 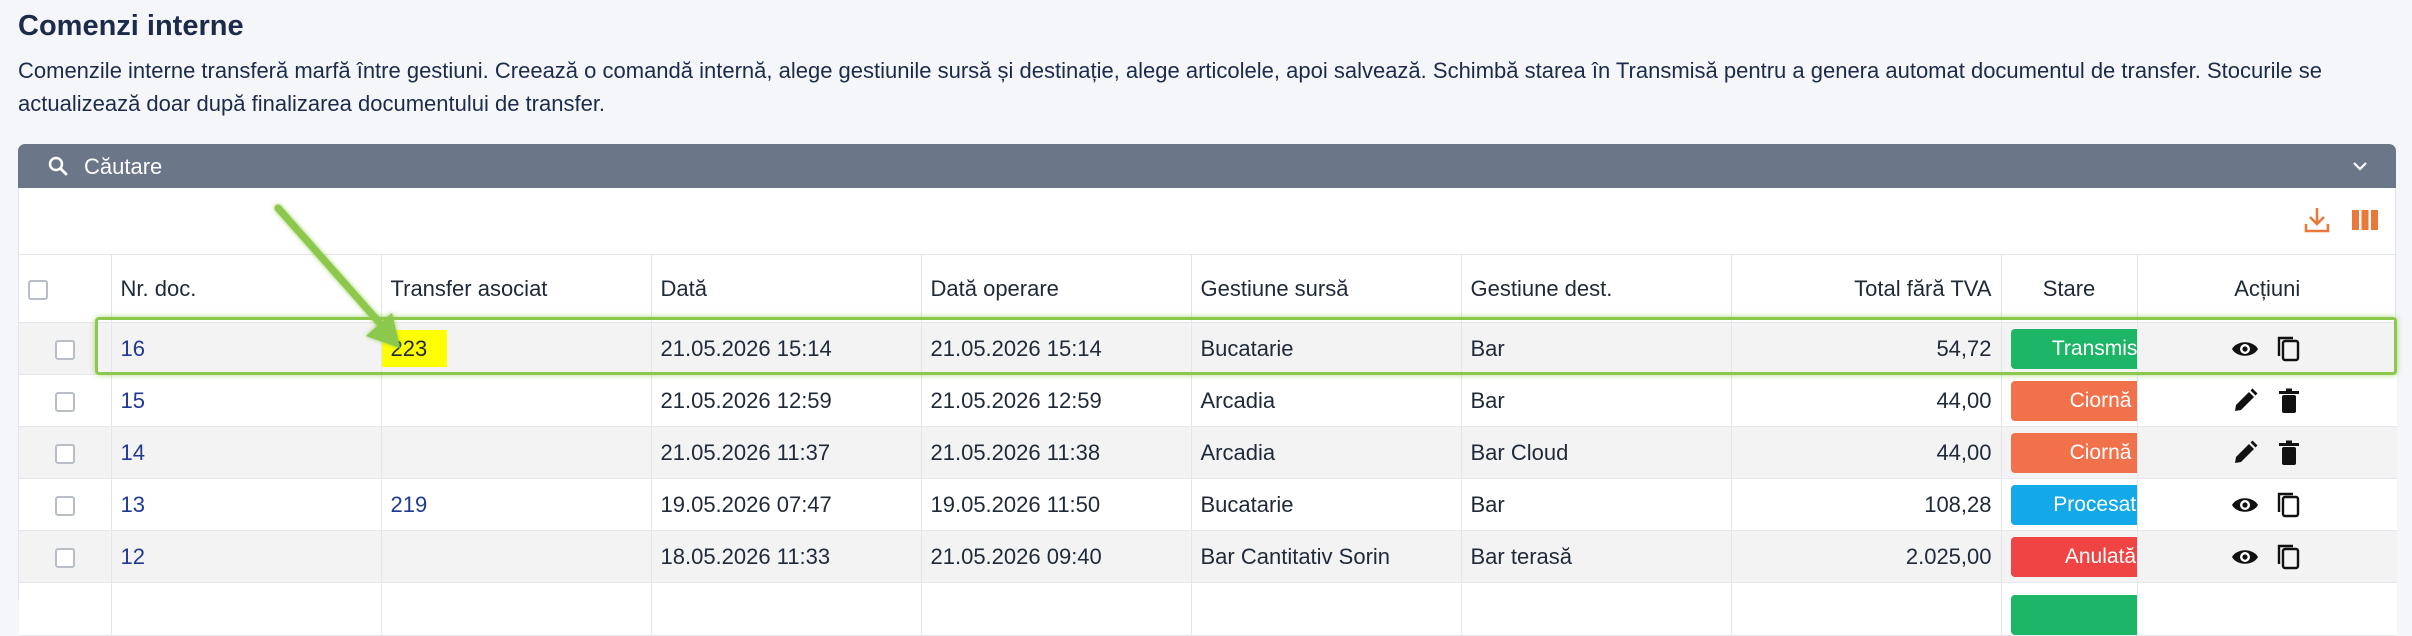 What do you see at coordinates (38, 289) in the screenshot?
I see `select-all-checkbox` at bounding box center [38, 289].